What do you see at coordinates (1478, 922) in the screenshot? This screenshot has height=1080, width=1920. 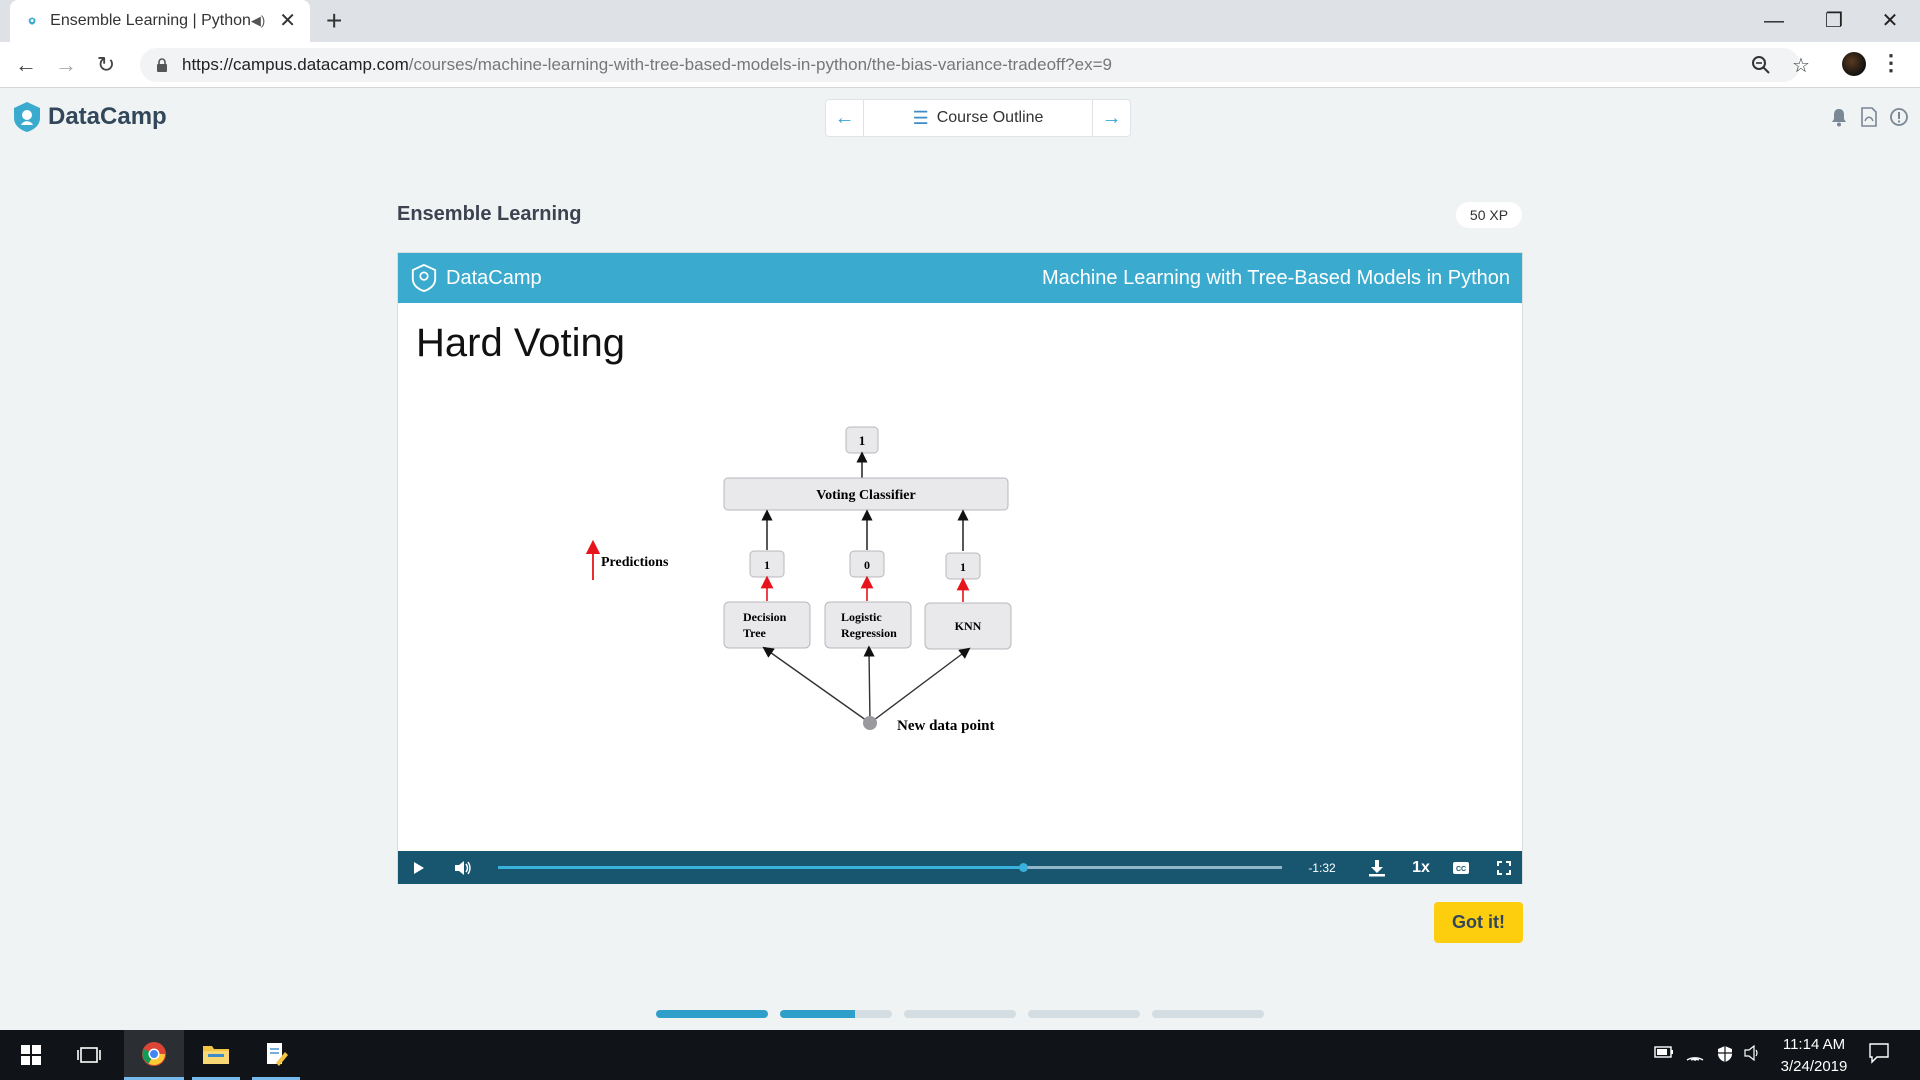 I see `got-it-button: Got it!` at bounding box center [1478, 922].